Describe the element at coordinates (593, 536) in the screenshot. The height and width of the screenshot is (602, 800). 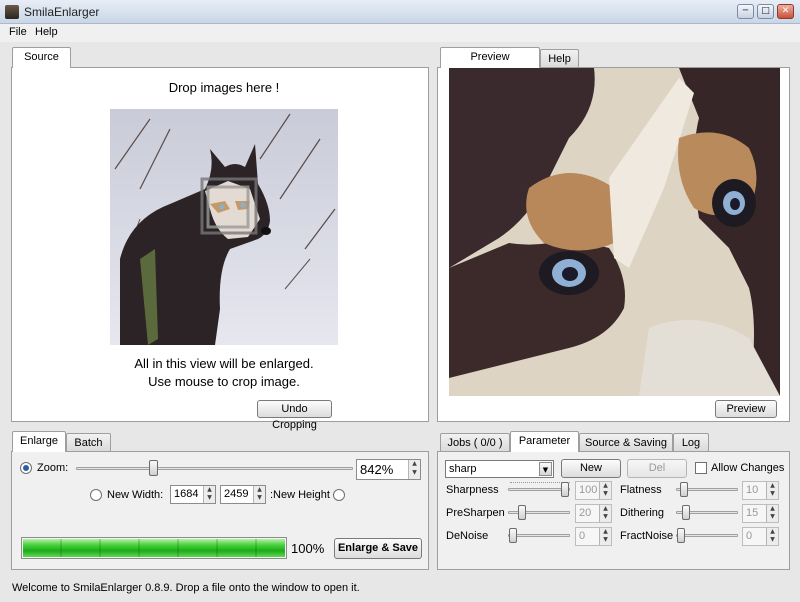
I see `denoise-field: 0 ▲ ▼` at that location.